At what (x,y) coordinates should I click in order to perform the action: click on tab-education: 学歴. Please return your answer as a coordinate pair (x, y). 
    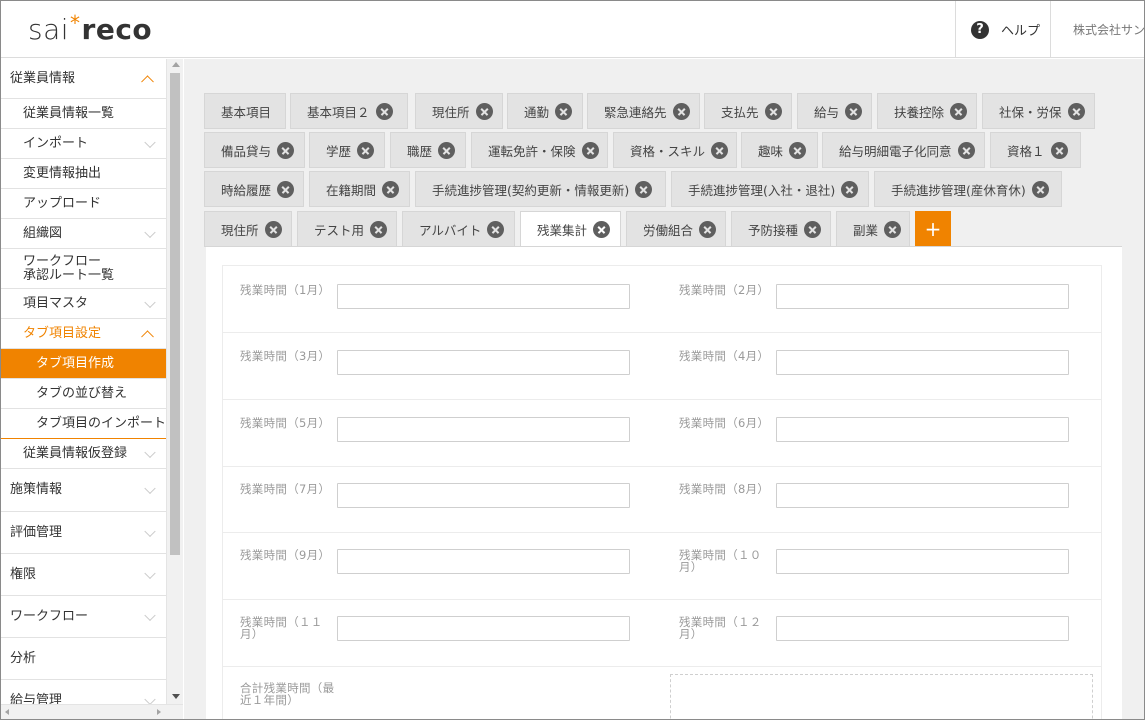
    Looking at the image, I should click on (347, 150).